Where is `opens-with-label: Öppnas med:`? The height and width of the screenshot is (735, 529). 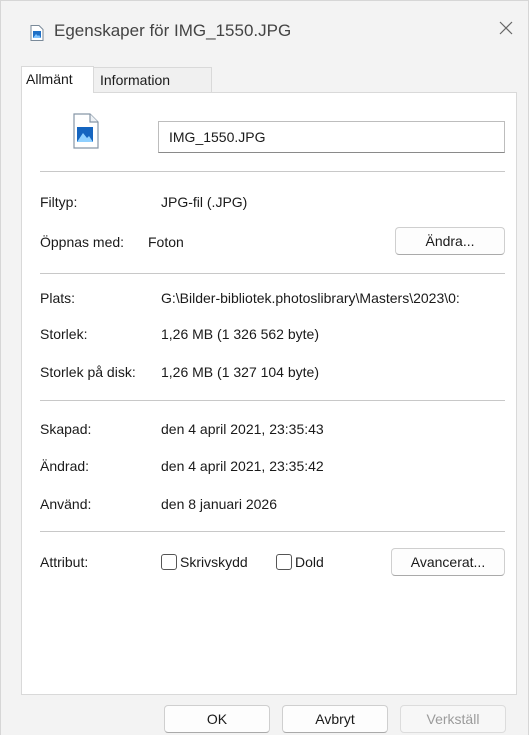
opens-with-label: Öppnas med: is located at coordinates (82, 242).